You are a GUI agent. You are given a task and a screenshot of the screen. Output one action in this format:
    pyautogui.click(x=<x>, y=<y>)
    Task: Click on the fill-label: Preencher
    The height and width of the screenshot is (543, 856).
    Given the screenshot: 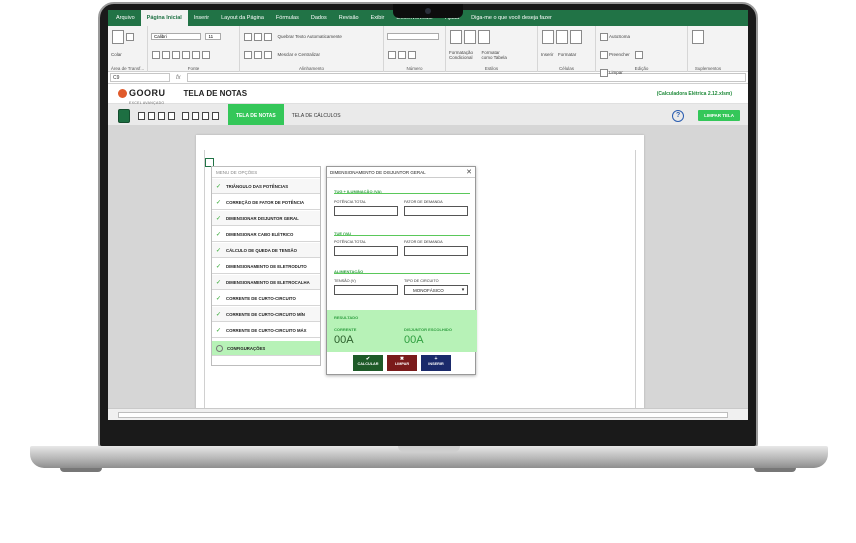 What is the action you would take?
    pyautogui.click(x=619, y=54)
    